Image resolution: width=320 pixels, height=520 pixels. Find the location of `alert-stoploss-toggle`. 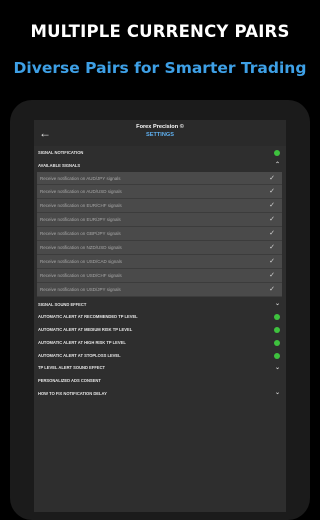

alert-stoploss-toggle is located at coordinates (277, 355).